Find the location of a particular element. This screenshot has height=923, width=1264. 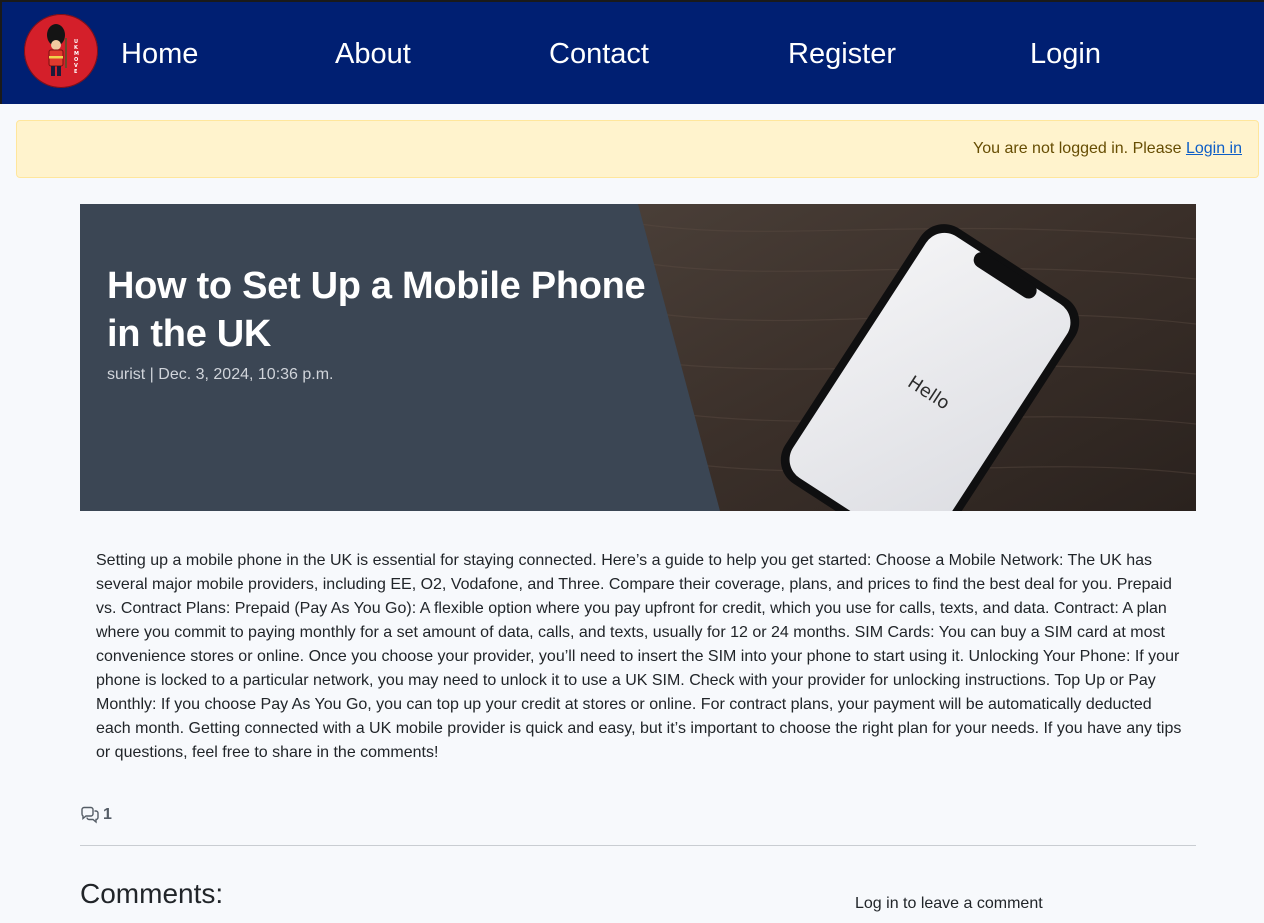

guard-logo-icon: U K M O V E is located at coordinates (61, 51).